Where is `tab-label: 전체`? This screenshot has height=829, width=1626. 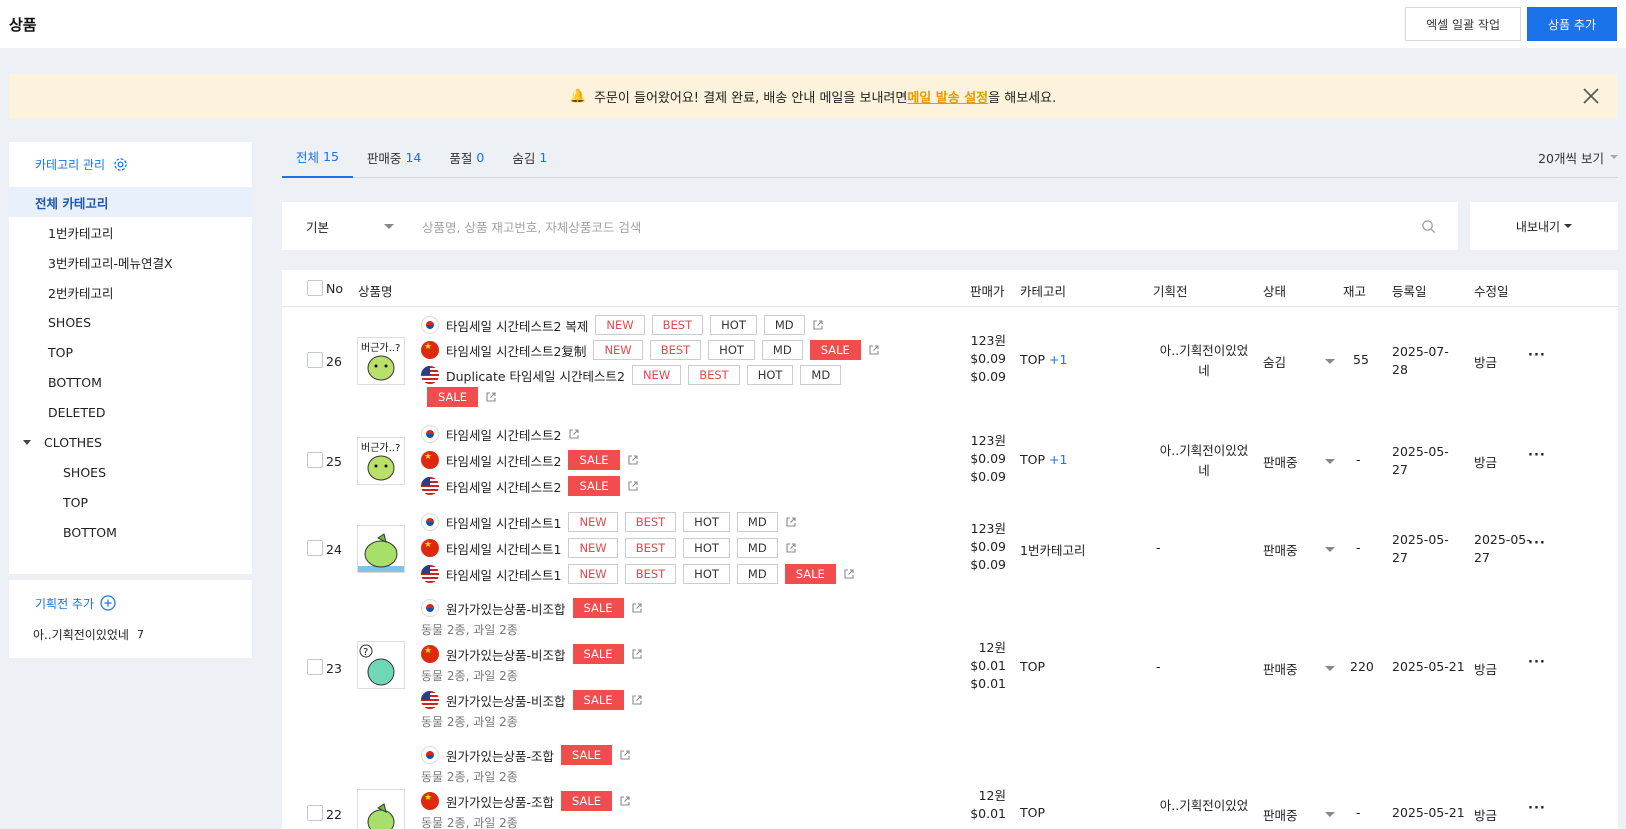
tab-label: 전체 is located at coordinates (308, 157).